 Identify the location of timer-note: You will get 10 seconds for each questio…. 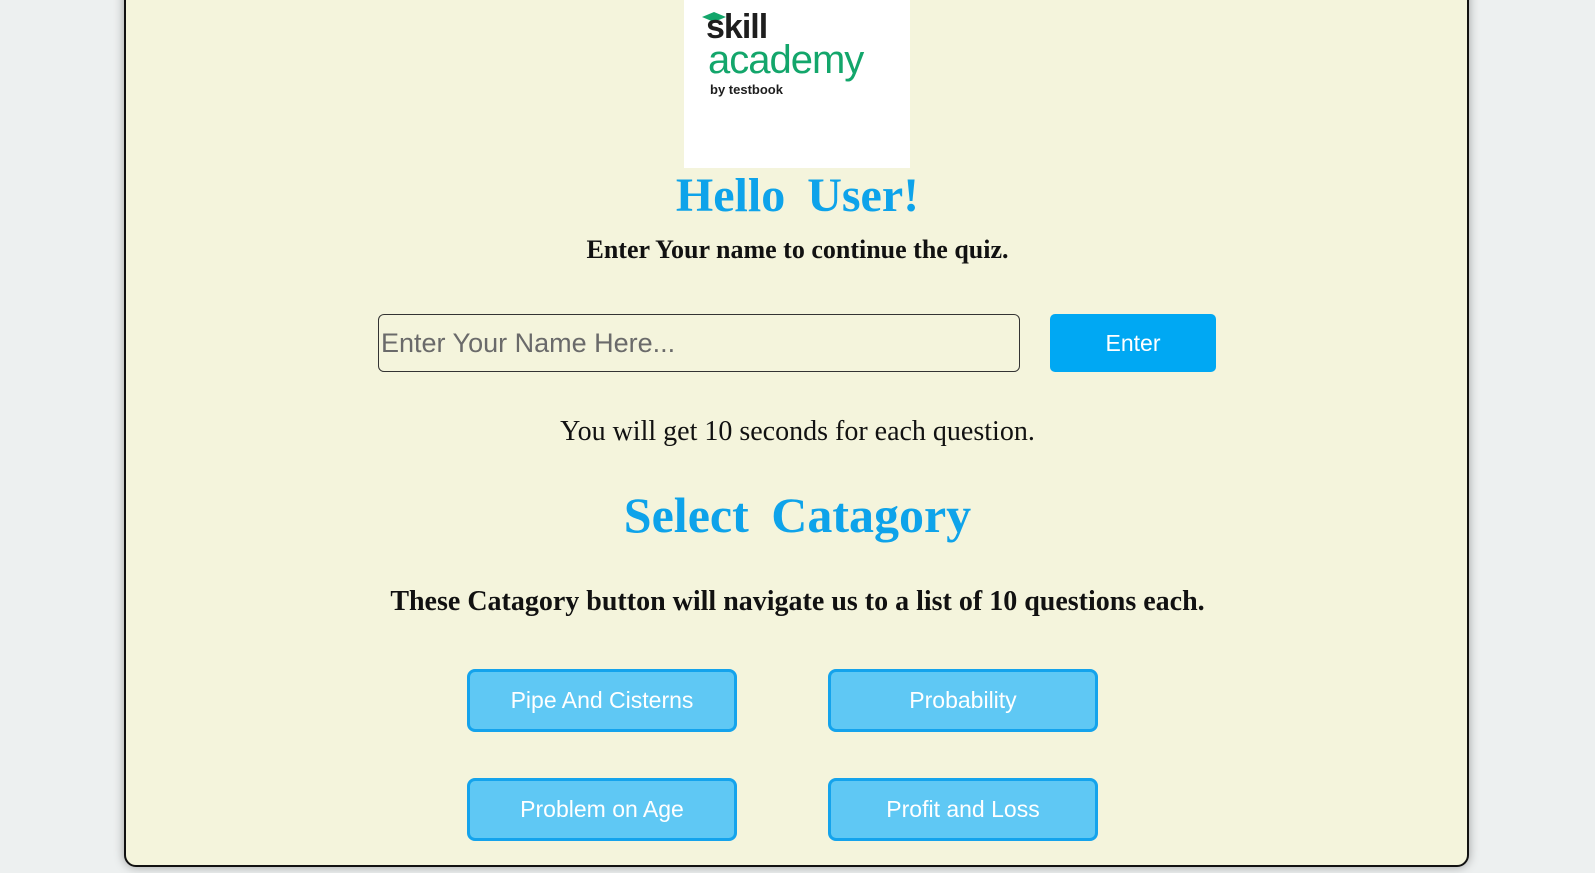
(797, 431).